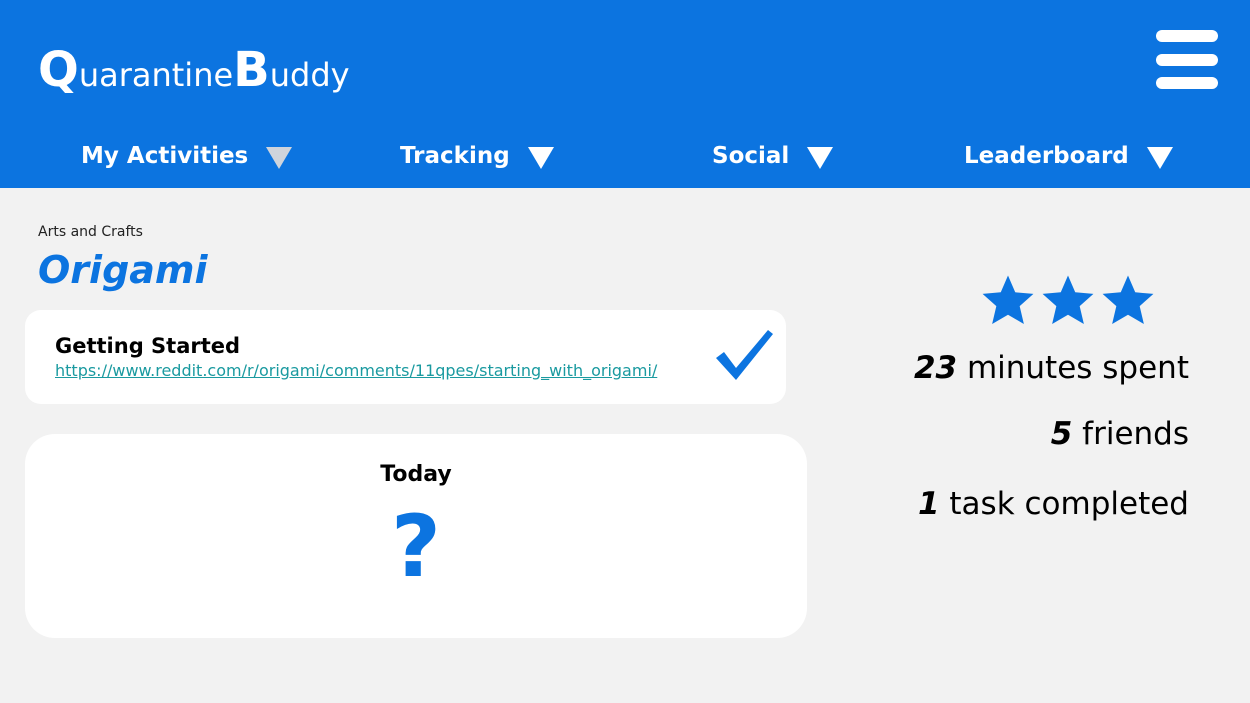  I want to click on logo-letter-q: Q, so click(58, 70).